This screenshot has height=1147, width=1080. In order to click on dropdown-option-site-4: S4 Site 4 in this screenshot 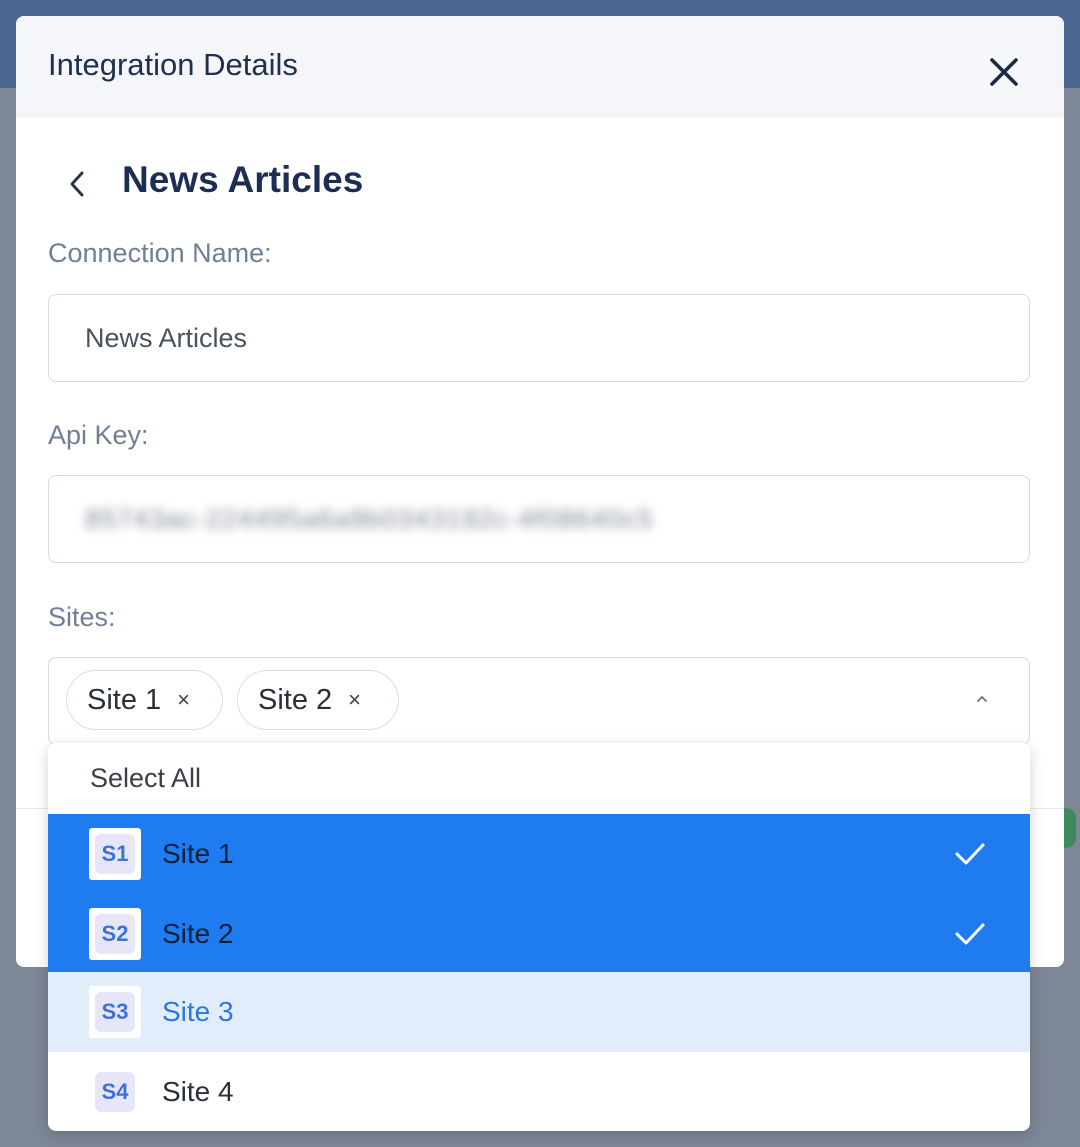, I will do `click(539, 1091)`.